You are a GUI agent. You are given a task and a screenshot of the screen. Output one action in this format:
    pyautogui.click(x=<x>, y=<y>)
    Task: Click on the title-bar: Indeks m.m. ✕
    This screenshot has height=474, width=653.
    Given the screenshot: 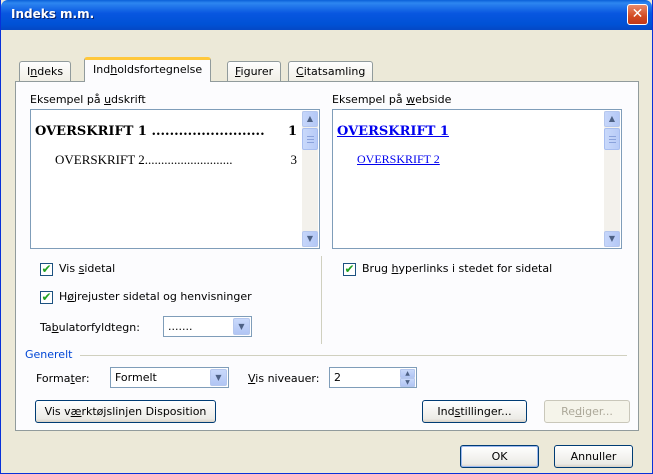 What is the action you would take?
    pyautogui.click(x=326, y=15)
    